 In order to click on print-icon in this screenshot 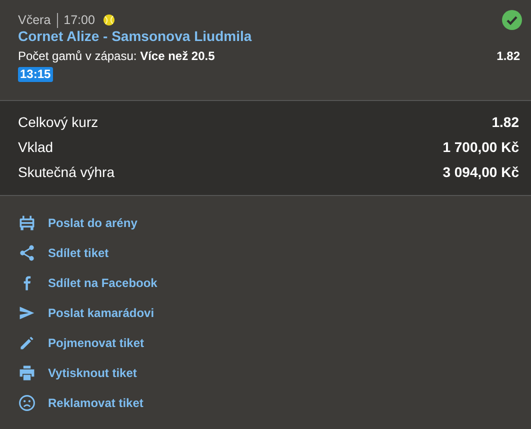, I will do `click(27, 373)`.